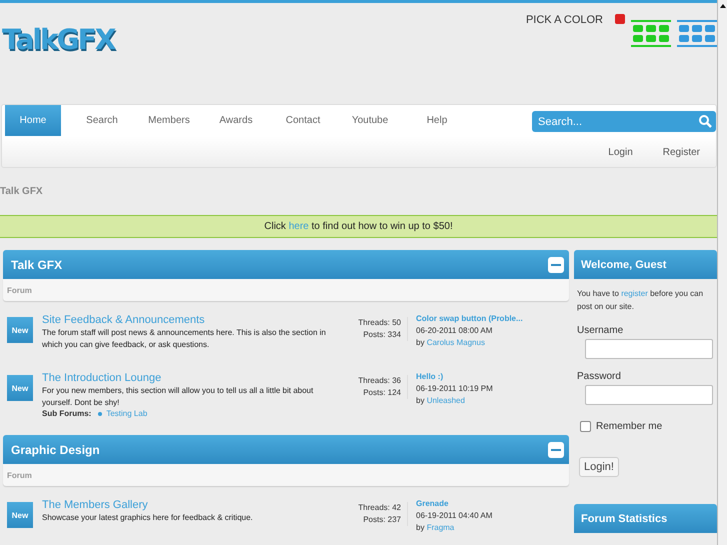 This screenshot has width=727, height=545. What do you see at coordinates (620, 152) in the screenshot?
I see `user-link: Login` at bounding box center [620, 152].